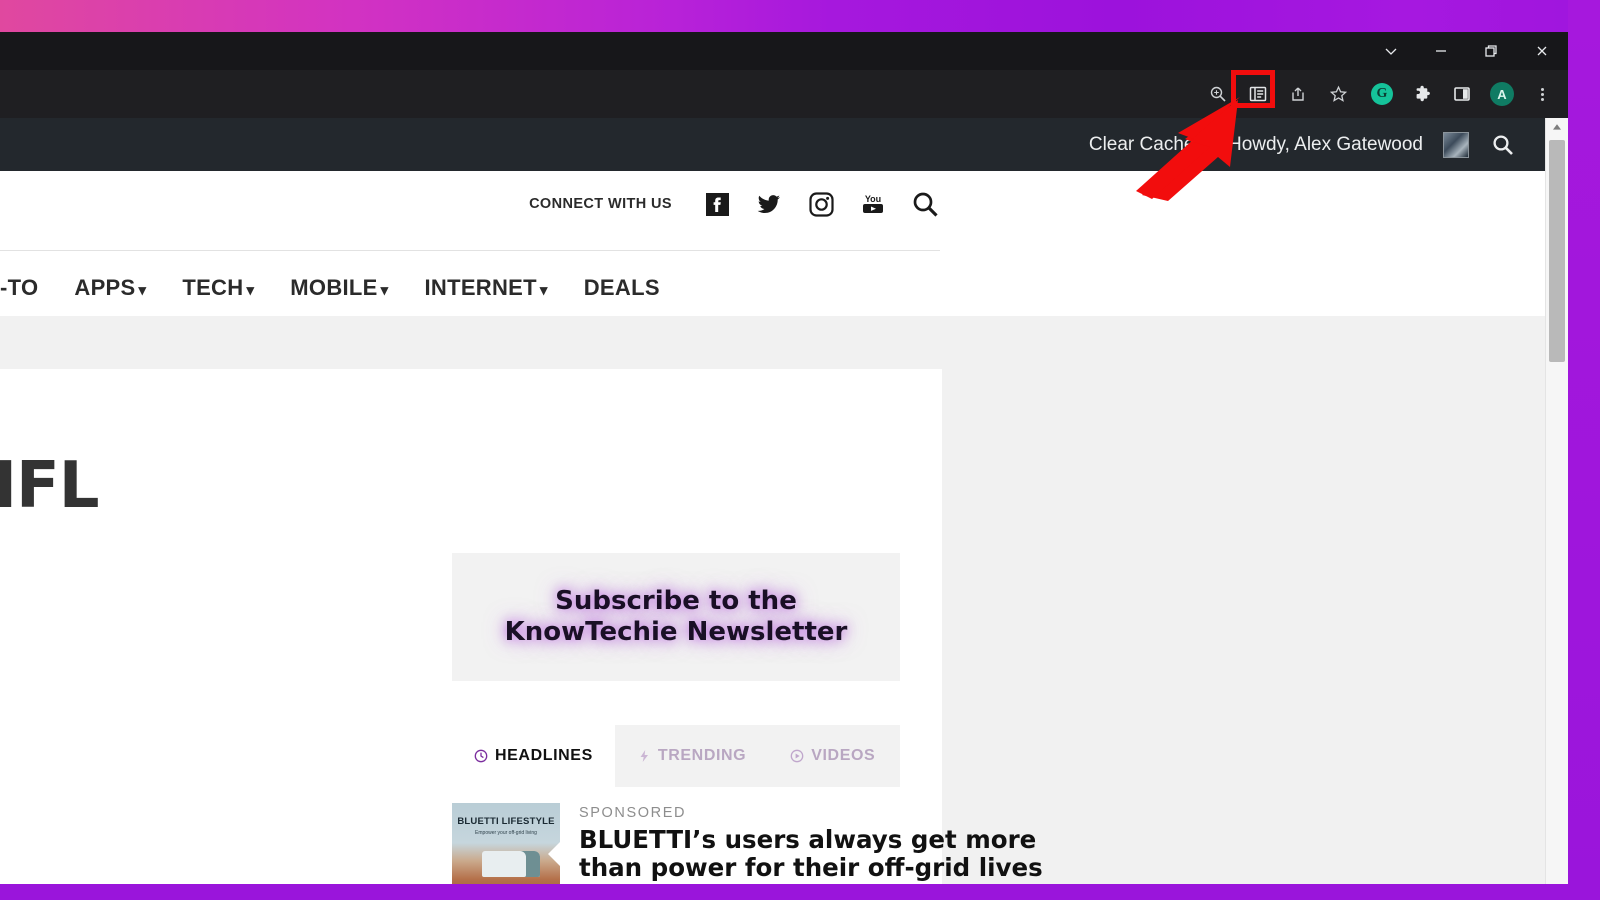  What do you see at coordinates (843, 755) in the screenshot?
I see `tab-label: VIDEOS` at bounding box center [843, 755].